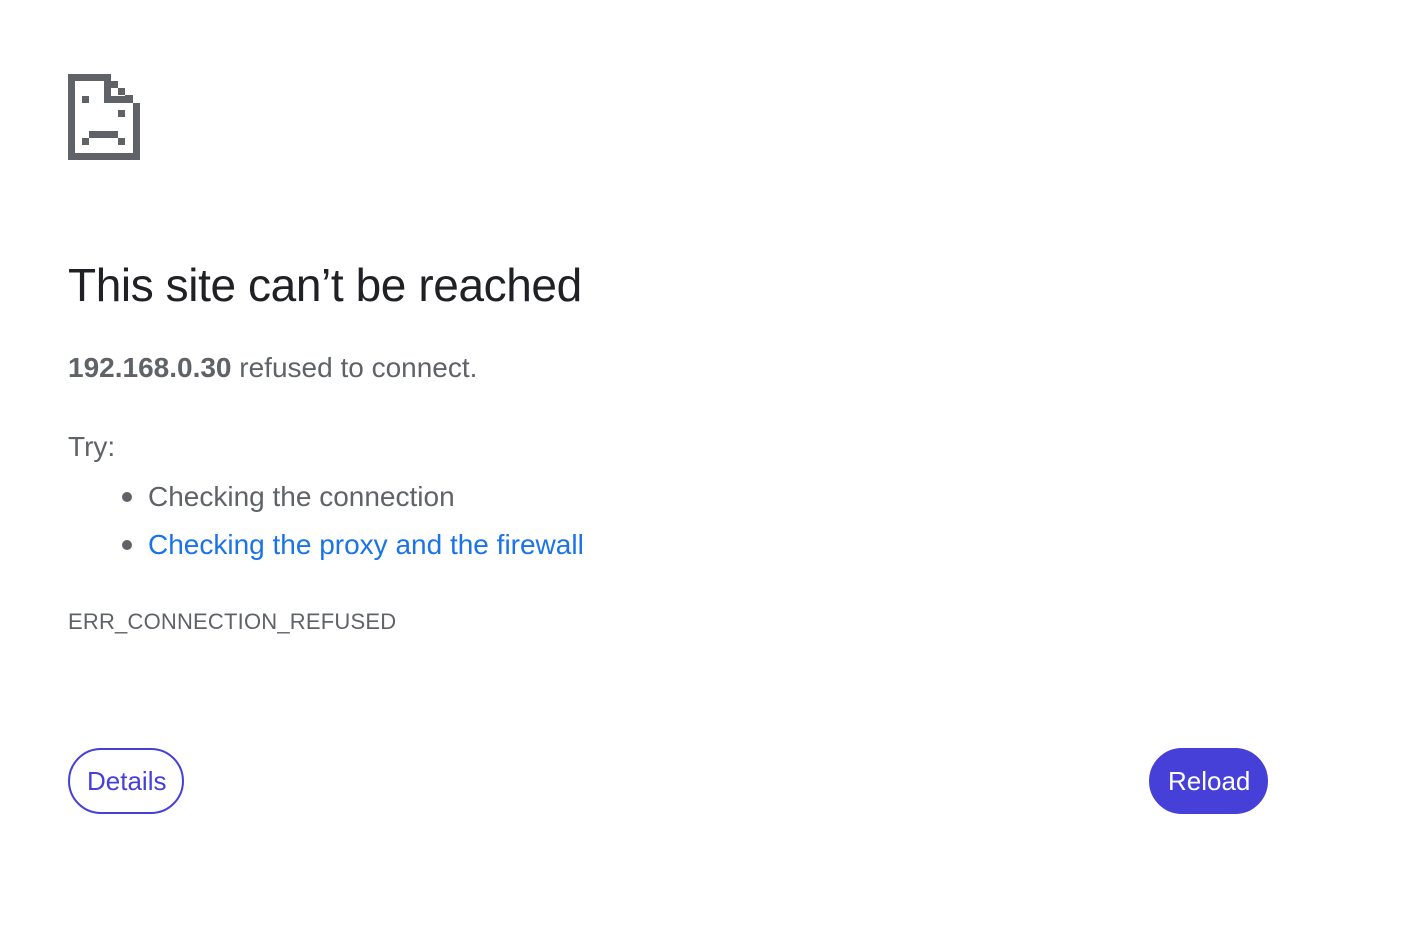  Describe the element at coordinates (1208, 781) in the screenshot. I see `reload-button: Reload` at that location.